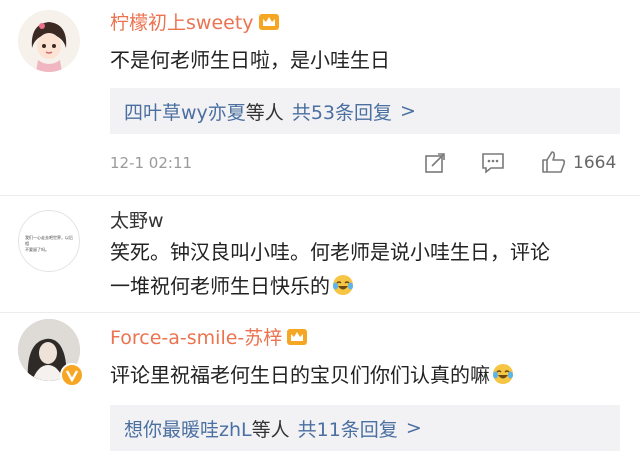 The width and height of the screenshot is (640, 455). What do you see at coordinates (330, 252) in the screenshot?
I see `comment-text-line: 笑死。钟汉良叫小哇。何老师是说小哇生日，评论` at bounding box center [330, 252].